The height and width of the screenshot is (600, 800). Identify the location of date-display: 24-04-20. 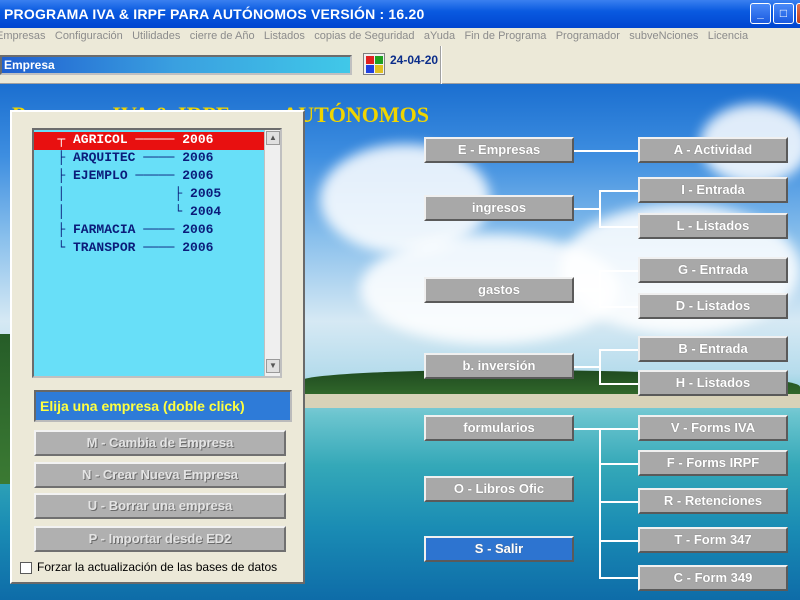
(414, 60).